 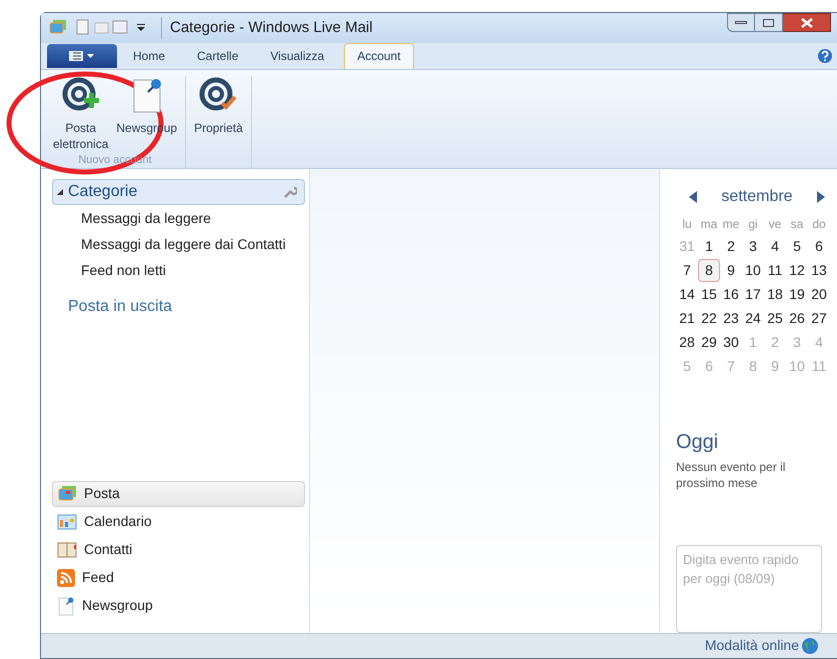 What do you see at coordinates (141, 28) in the screenshot?
I see `caret-icon` at bounding box center [141, 28].